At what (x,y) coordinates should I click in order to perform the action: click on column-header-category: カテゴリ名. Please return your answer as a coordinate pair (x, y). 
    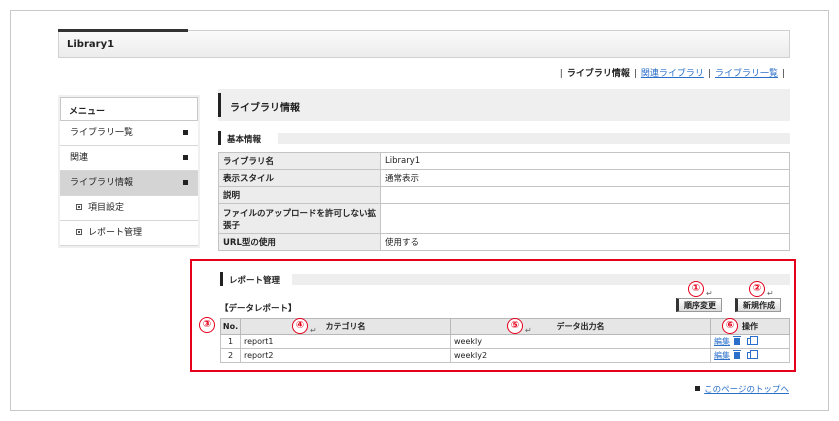
    Looking at the image, I should click on (345, 326).